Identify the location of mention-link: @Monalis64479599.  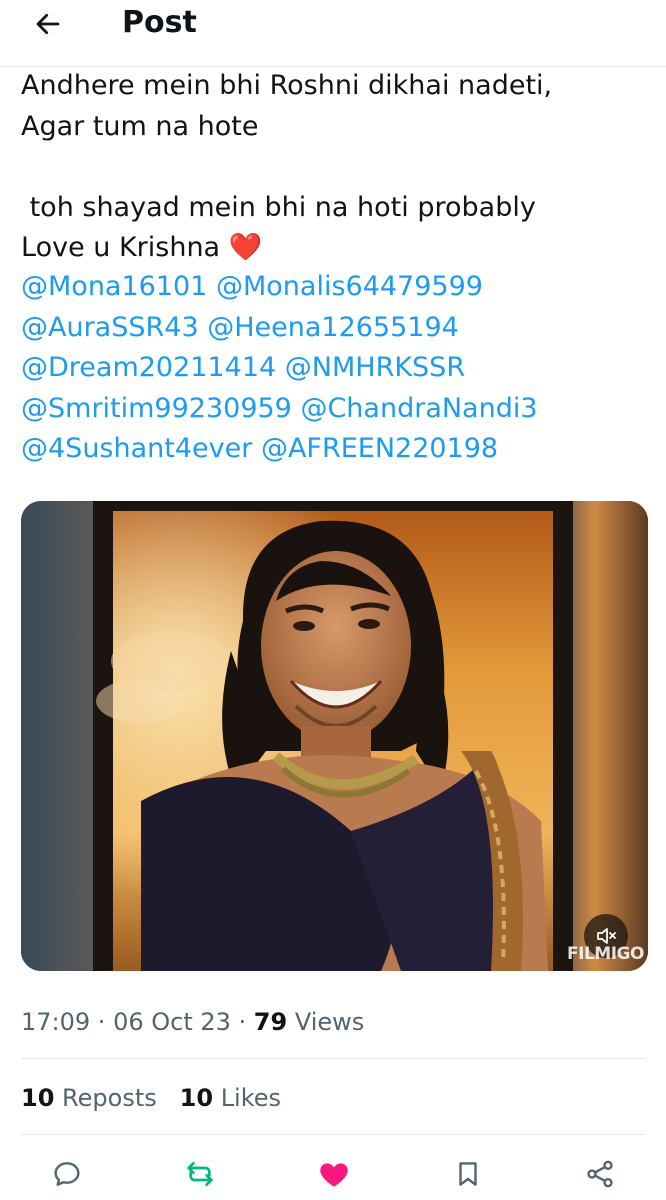
(349, 286).